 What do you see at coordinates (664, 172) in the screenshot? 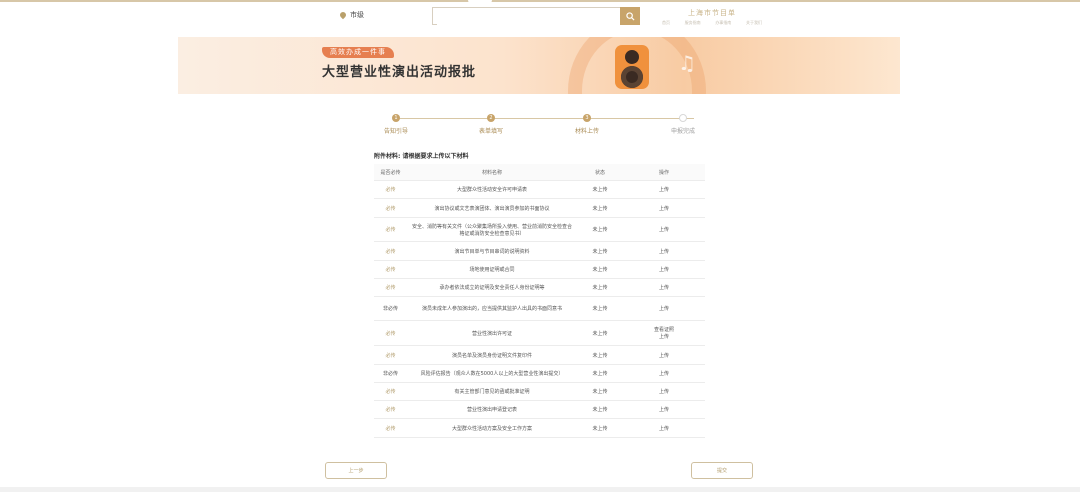
I see `column-header: 操作` at bounding box center [664, 172].